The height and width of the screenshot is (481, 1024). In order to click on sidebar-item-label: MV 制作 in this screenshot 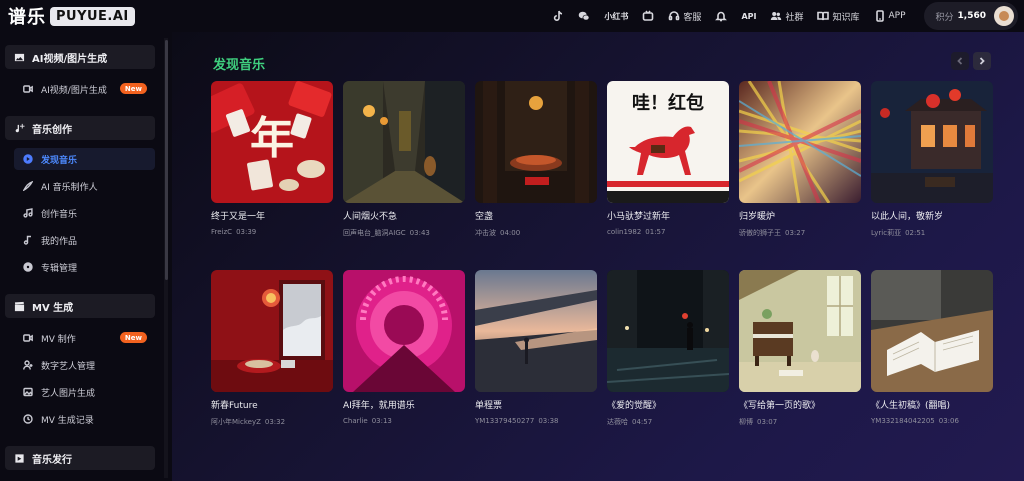, I will do `click(58, 339)`.